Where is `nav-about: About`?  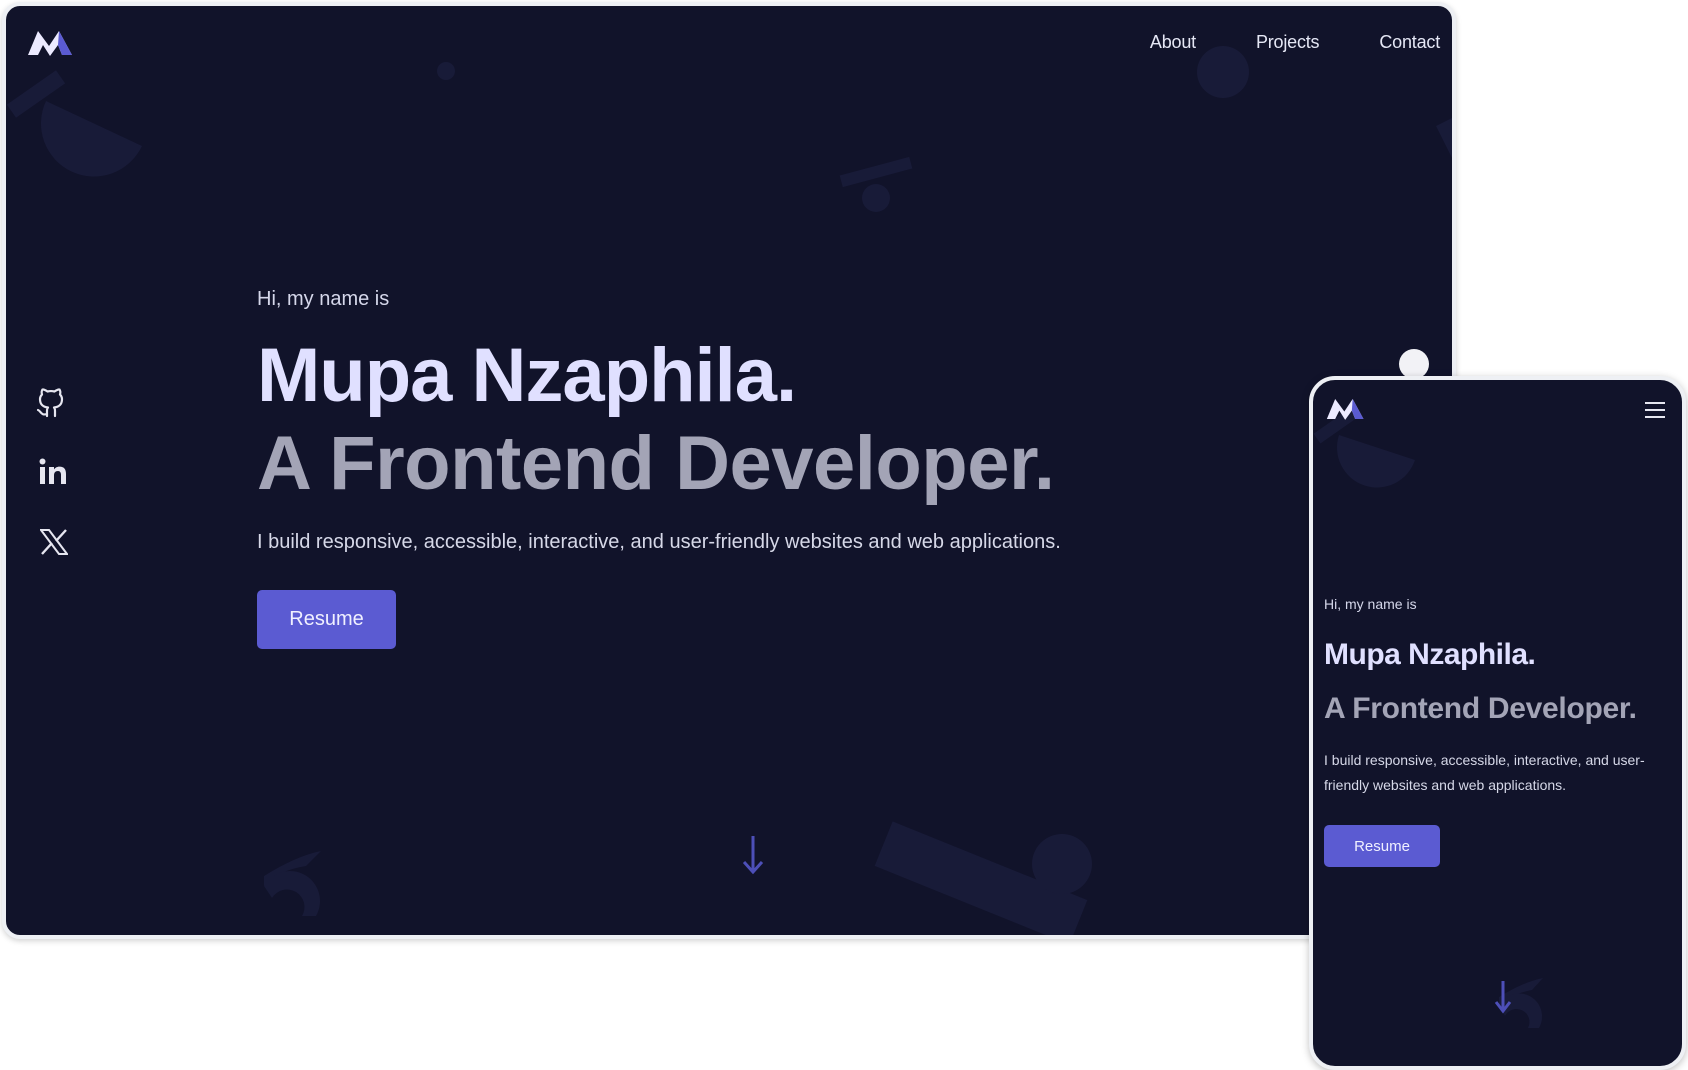 nav-about: About is located at coordinates (1173, 42).